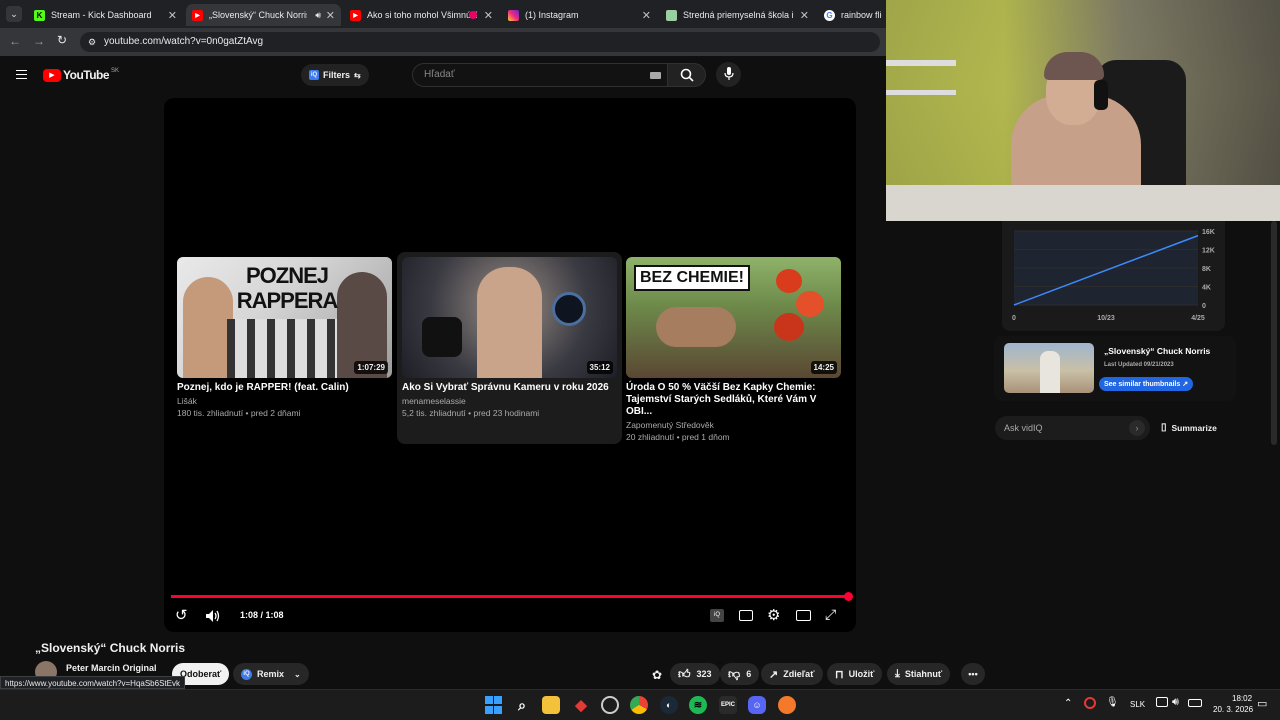  What do you see at coordinates (787, 705) in the screenshot?
I see `blender-icon` at bounding box center [787, 705].